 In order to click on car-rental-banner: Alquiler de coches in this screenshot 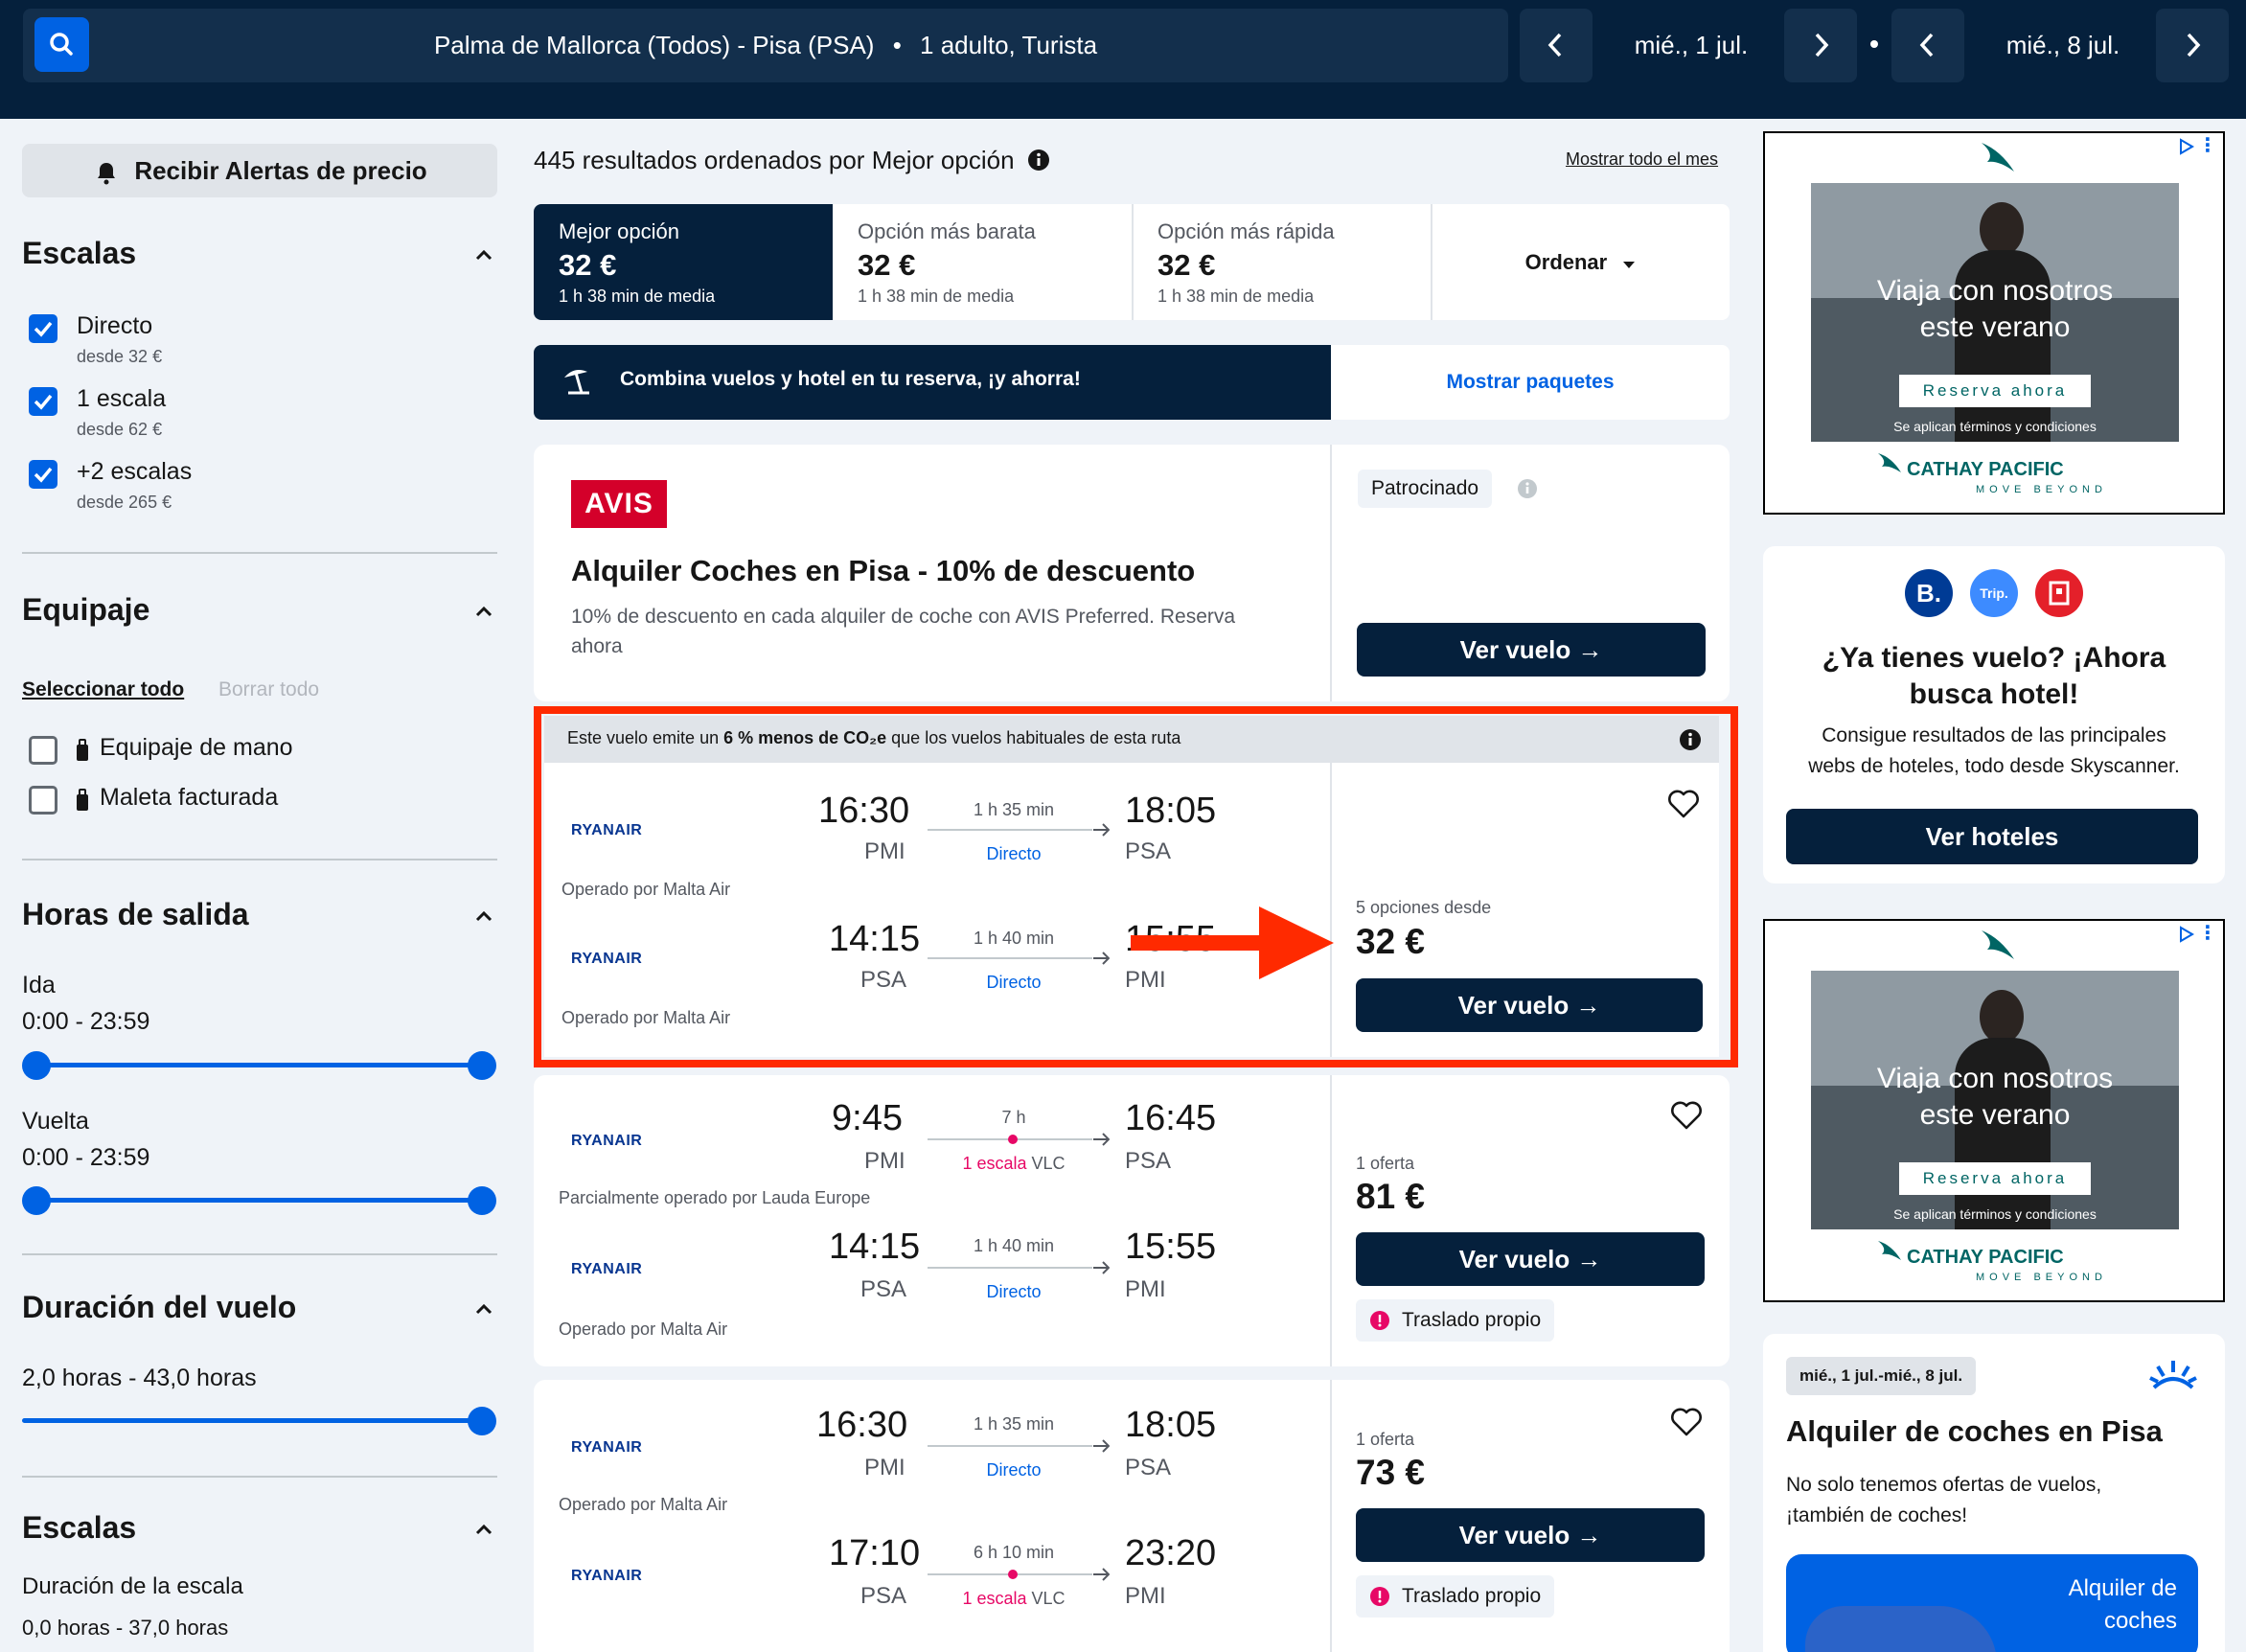, I will do `click(1992, 1603)`.